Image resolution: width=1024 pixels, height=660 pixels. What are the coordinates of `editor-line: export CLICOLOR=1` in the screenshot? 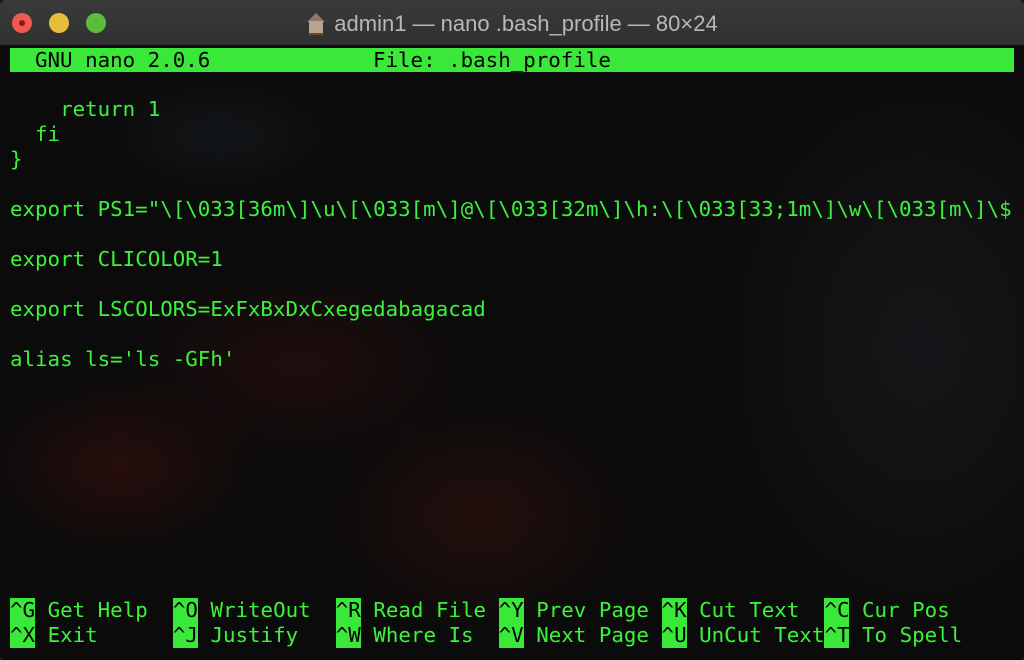 It's located at (116, 259).